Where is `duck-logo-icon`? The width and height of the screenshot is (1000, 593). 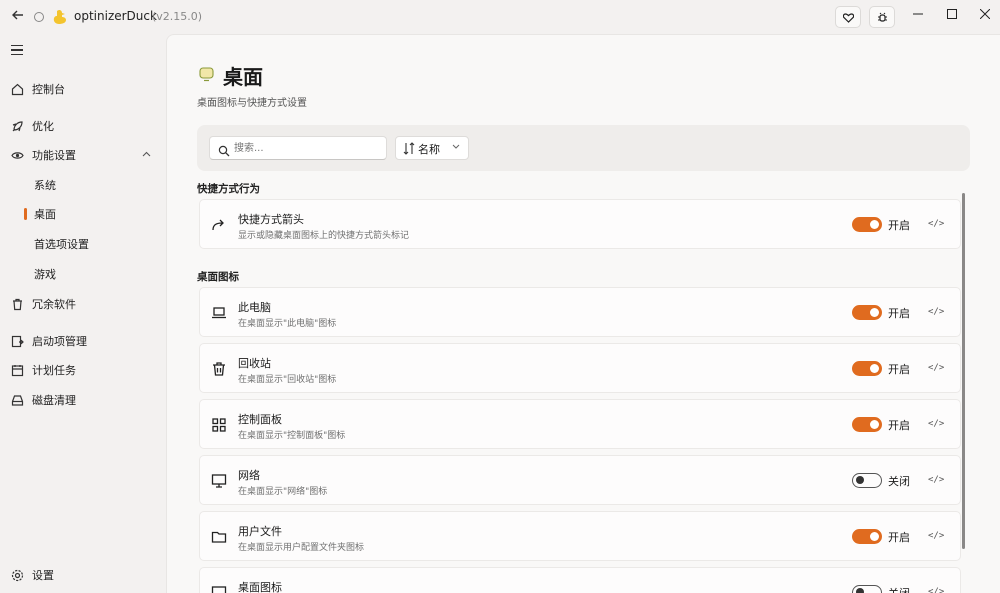 duck-logo-icon is located at coordinates (60, 16).